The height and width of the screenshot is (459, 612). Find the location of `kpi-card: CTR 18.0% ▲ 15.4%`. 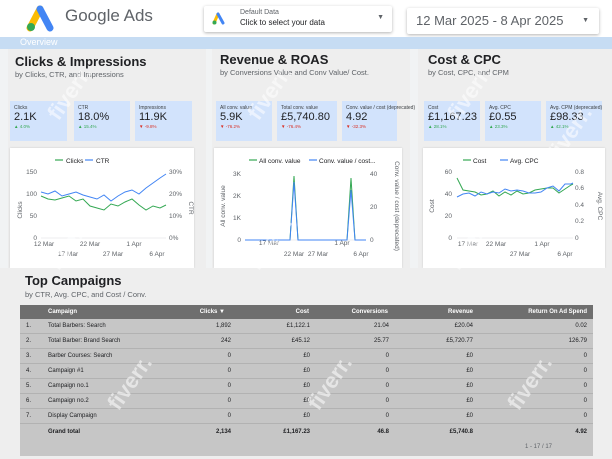

kpi-card: CTR 18.0% ▲ 15.4% is located at coordinates (102, 121).